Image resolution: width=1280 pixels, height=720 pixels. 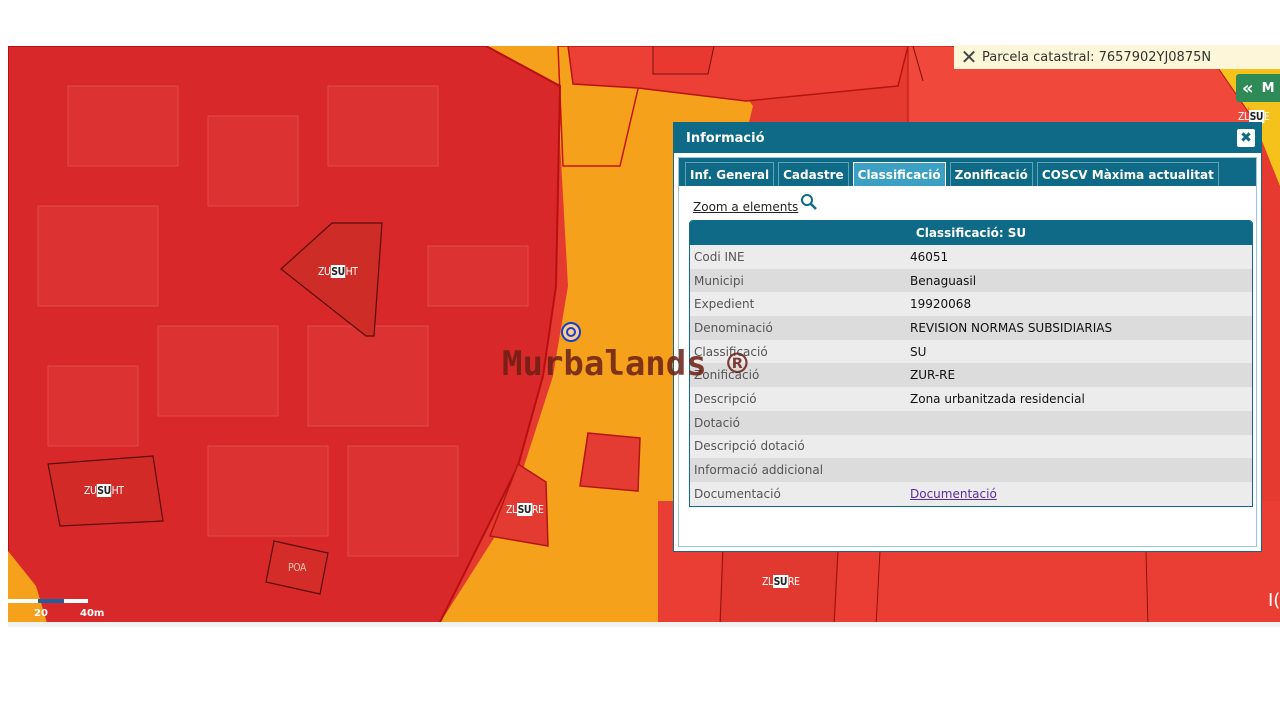 I want to click on row-key: Dotació, so click(x=717, y=422).